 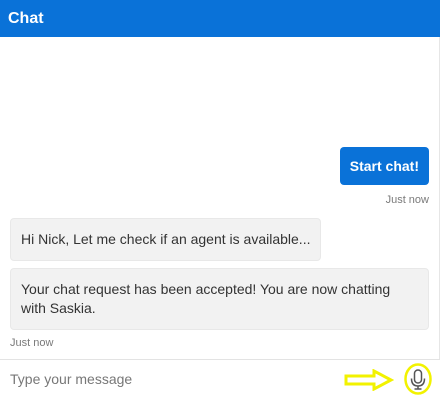 I want to click on arrow-right-icon, so click(x=369, y=380).